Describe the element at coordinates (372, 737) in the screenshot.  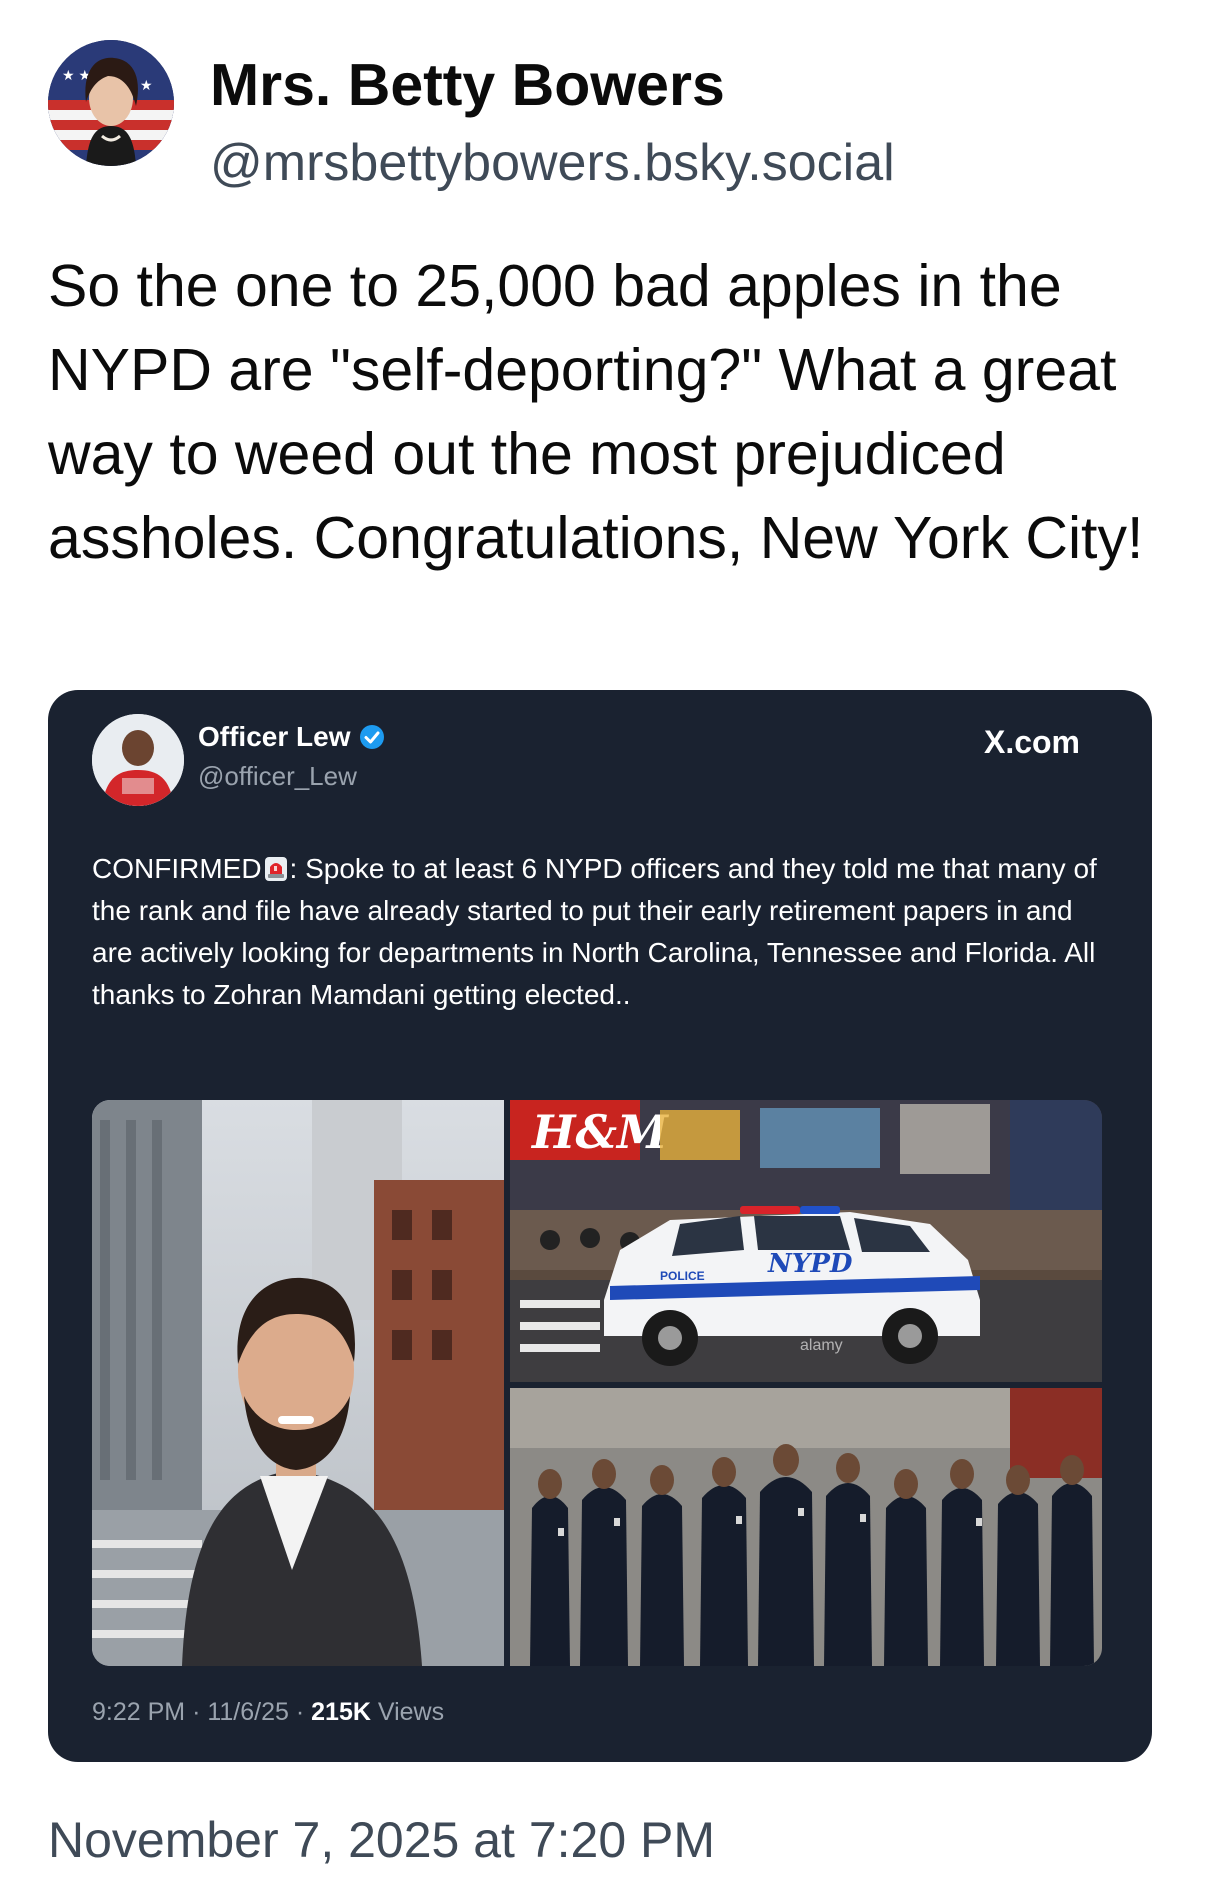
I see `verified-badge-icon` at that location.